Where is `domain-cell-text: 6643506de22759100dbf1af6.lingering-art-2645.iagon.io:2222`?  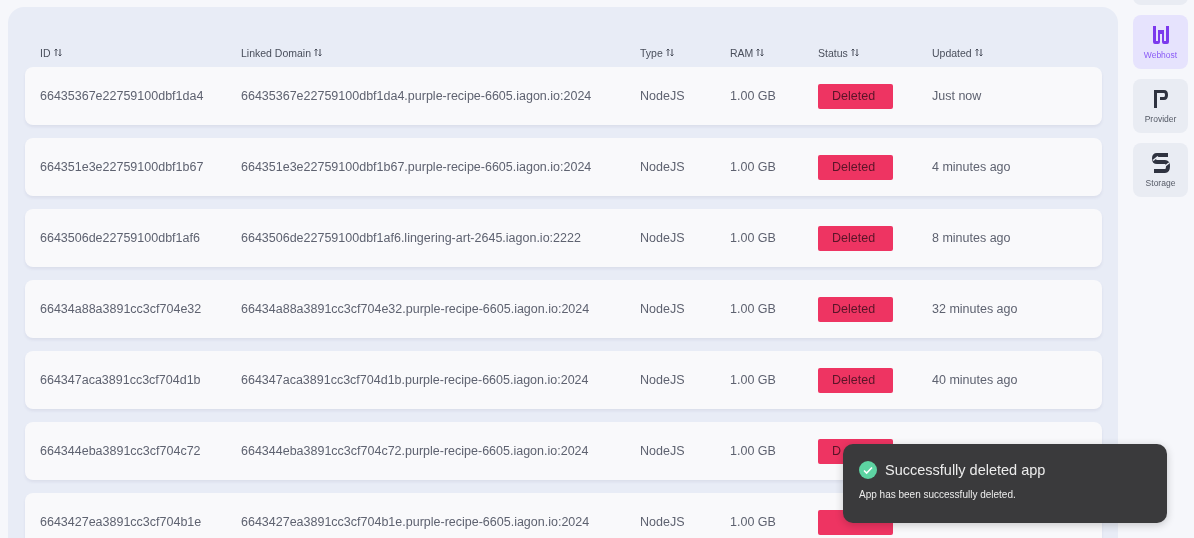
domain-cell-text: 6643506de22759100dbf1af6.lingering-art-2645.iagon.io:2222 is located at coordinates (411, 238).